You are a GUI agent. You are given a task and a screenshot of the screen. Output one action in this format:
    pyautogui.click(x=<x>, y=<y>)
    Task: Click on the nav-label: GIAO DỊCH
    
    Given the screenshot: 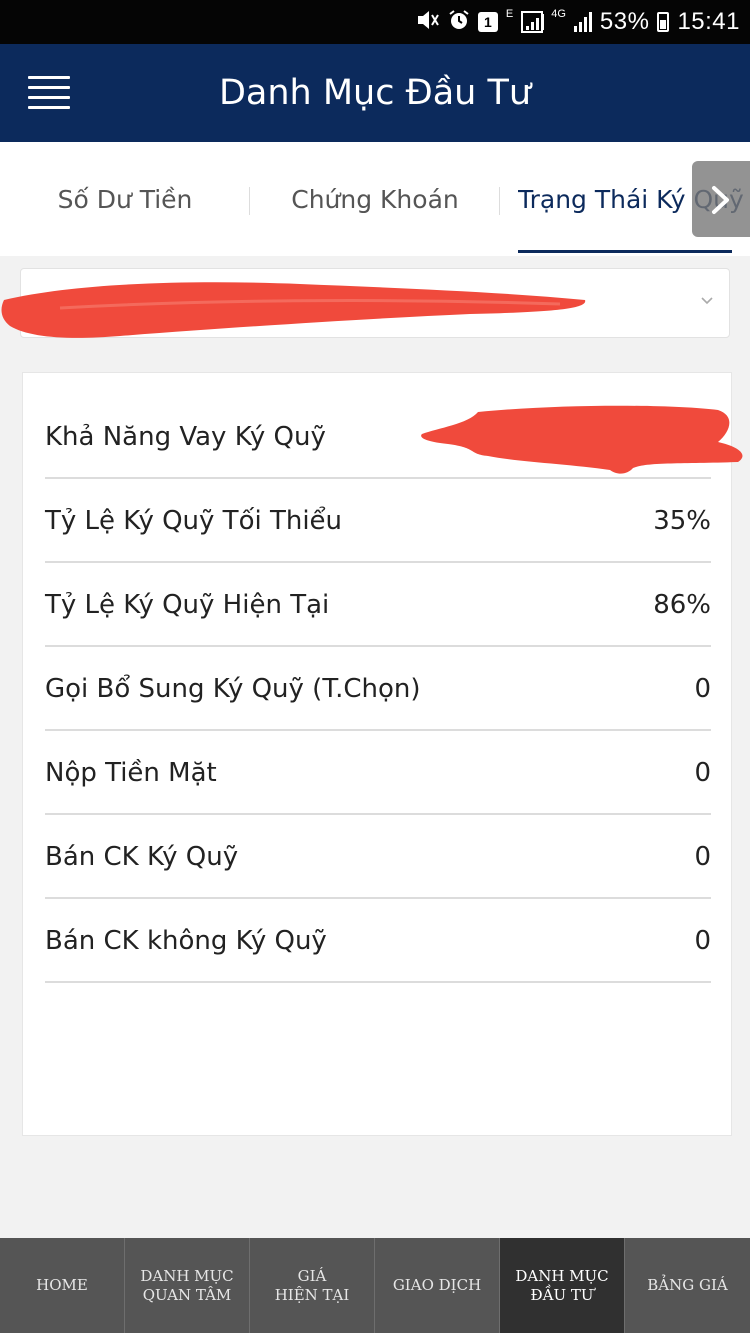 What is the action you would take?
    pyautogui.click(x=437, y=1285)
    